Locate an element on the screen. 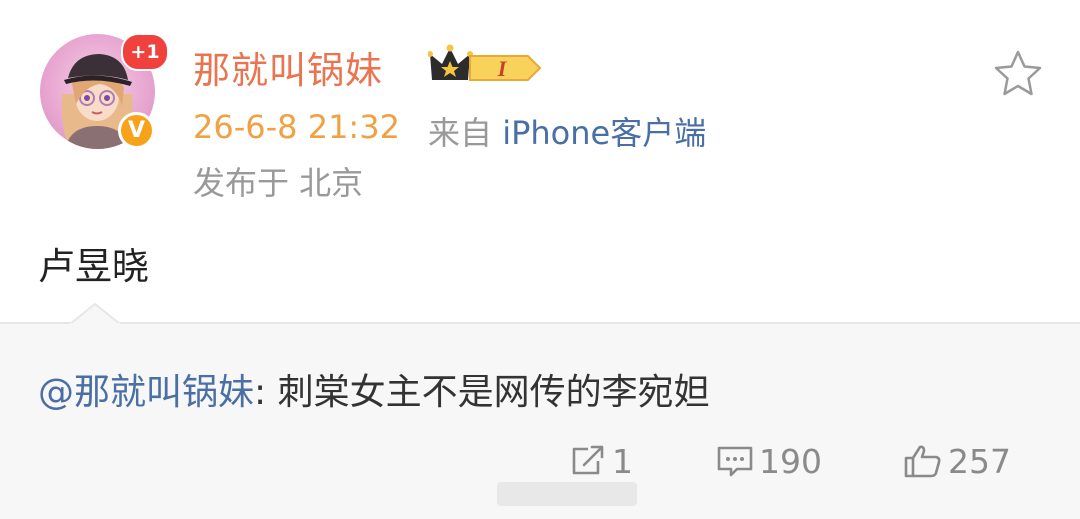 This screenshot has height=519, width=1080. repost-content: 刺棠女主不是网传的李宛妲 is located at coordinates (493, 392).